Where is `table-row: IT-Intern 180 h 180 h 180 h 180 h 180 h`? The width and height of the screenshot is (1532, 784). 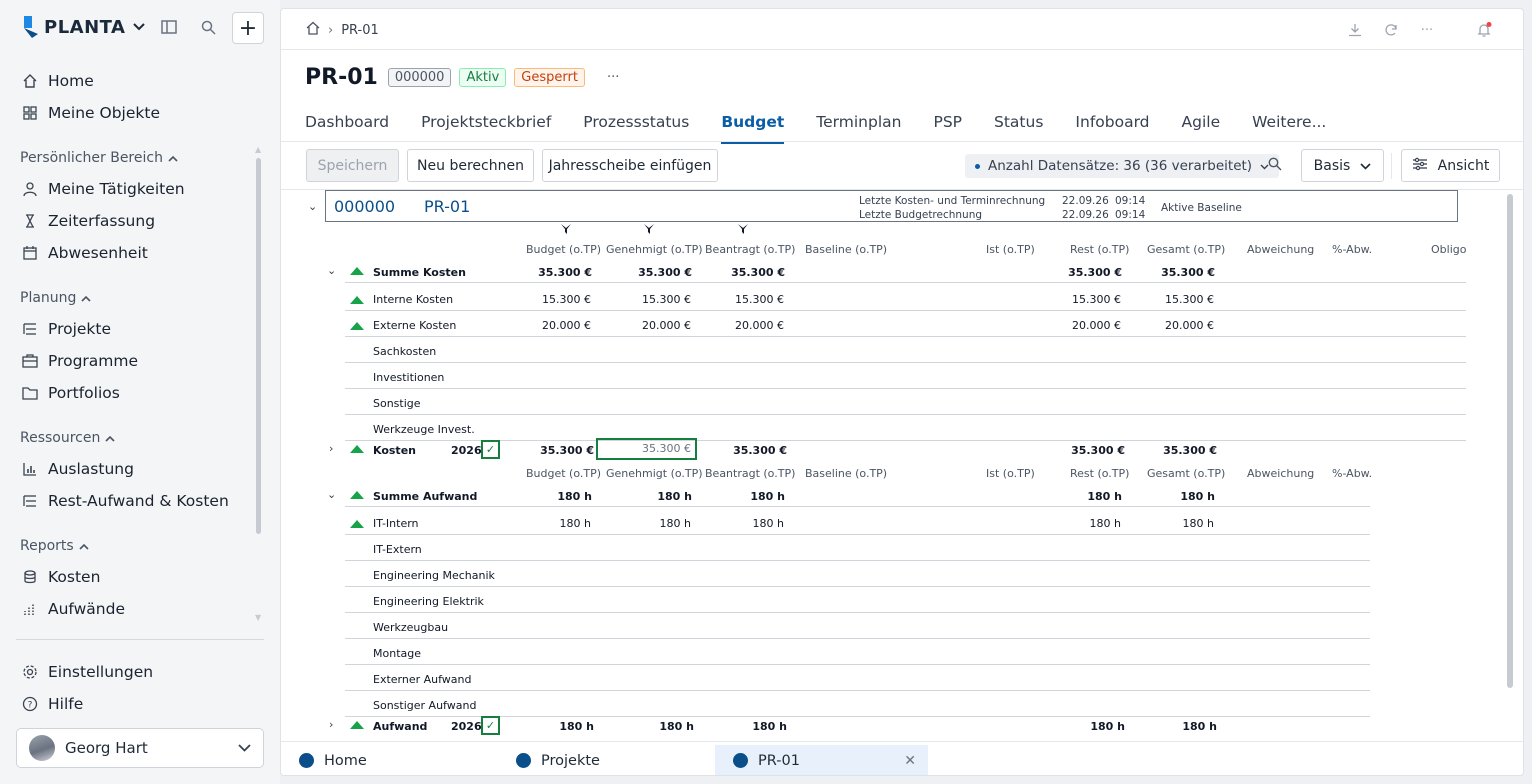 table-row: IT-Intern 180 h 180 h 180 h 180 h 180 h is located at coordinates (881, 523).